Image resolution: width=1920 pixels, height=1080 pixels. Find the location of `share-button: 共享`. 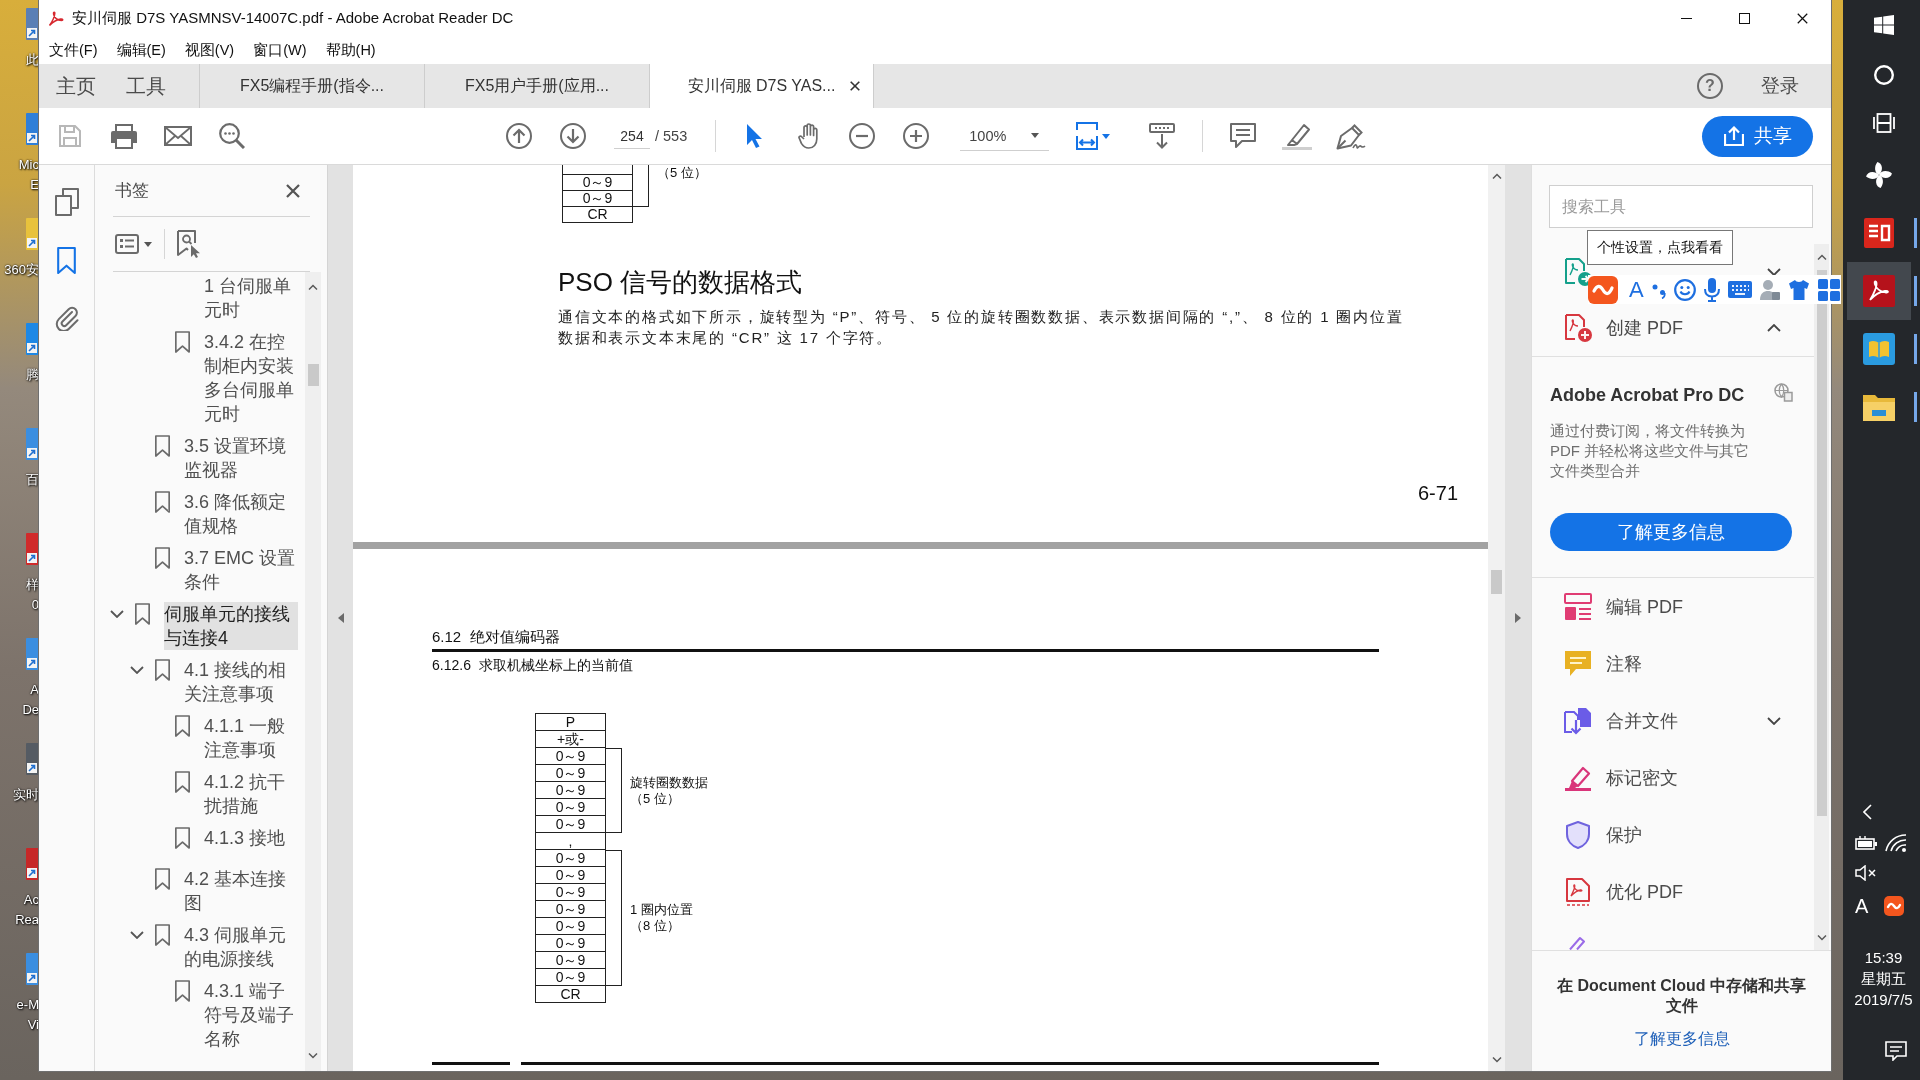

share-button: 共享 is located at coordinates (1757, 136).